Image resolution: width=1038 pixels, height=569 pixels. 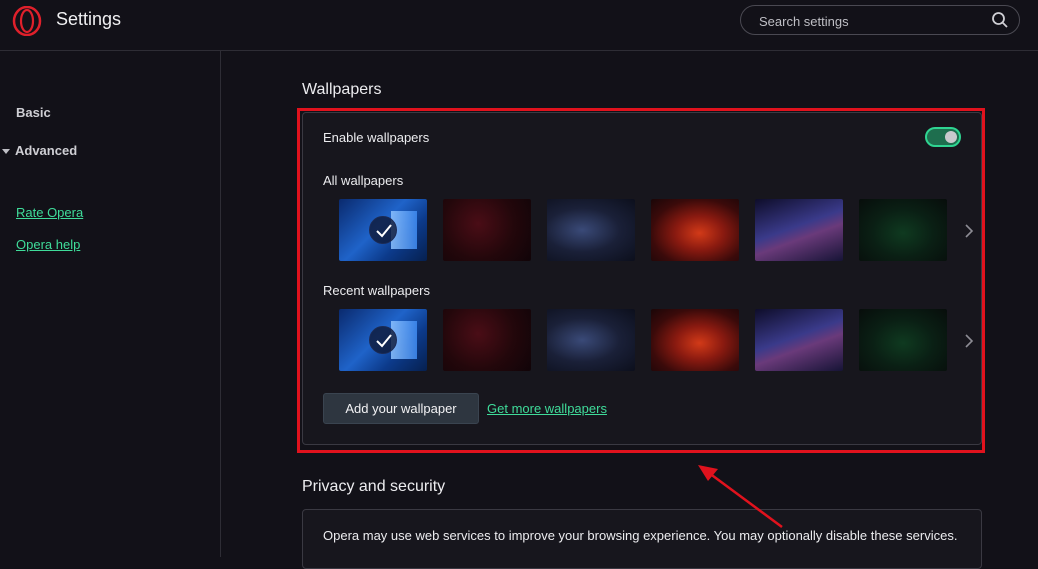 I want to click on sidebar-item-advanced: Advanced, so click(x=100, y=152).